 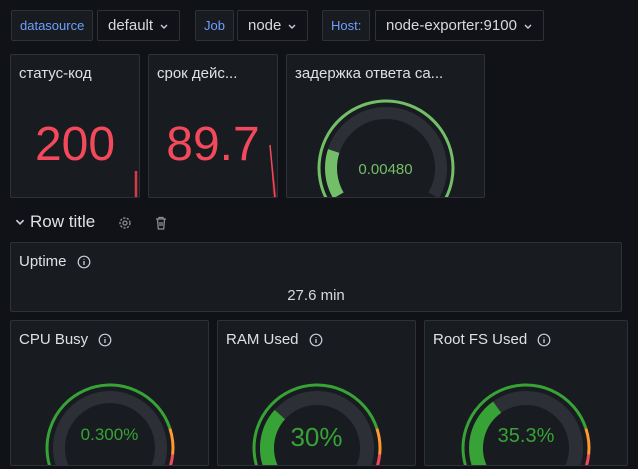 What do you see at coordinates (451, 25) in the screenshot?
I see `host-value: node-exporter:9100` at bounding box center [451, 25].